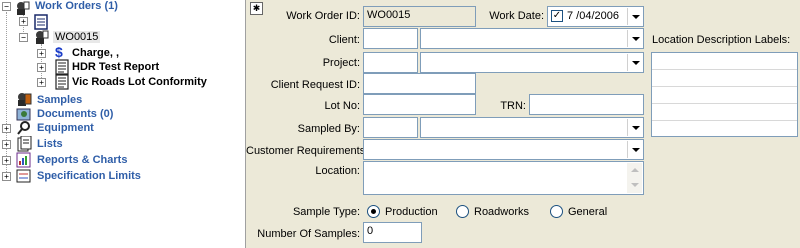 This screenshot has width=800, height=248. What do you see at coordinates (65, 128) in the screenshot?
I see `tree-item-equipment: Equipment` at bounding box center [65, 128].